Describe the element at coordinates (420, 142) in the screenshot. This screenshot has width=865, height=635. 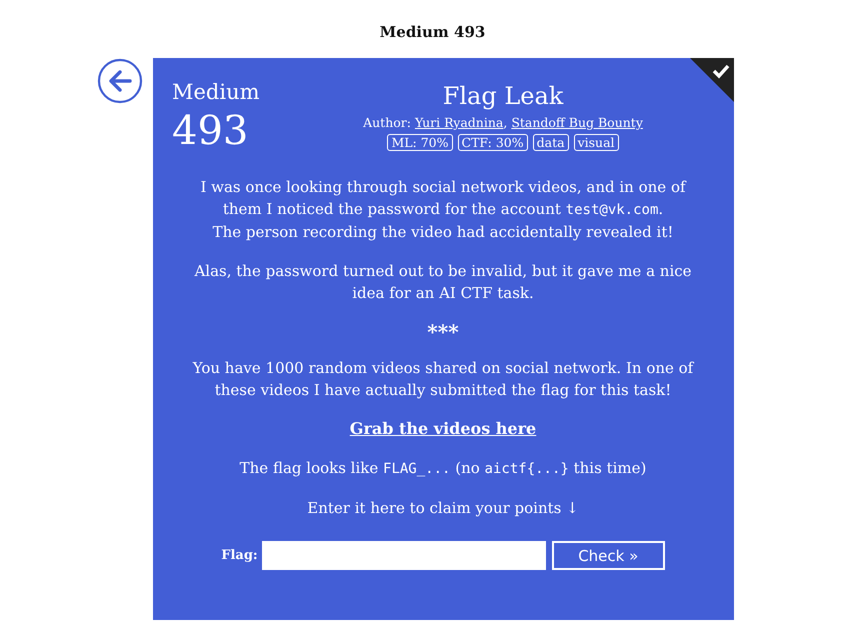
I see `tag: ML: 70%` at that location.